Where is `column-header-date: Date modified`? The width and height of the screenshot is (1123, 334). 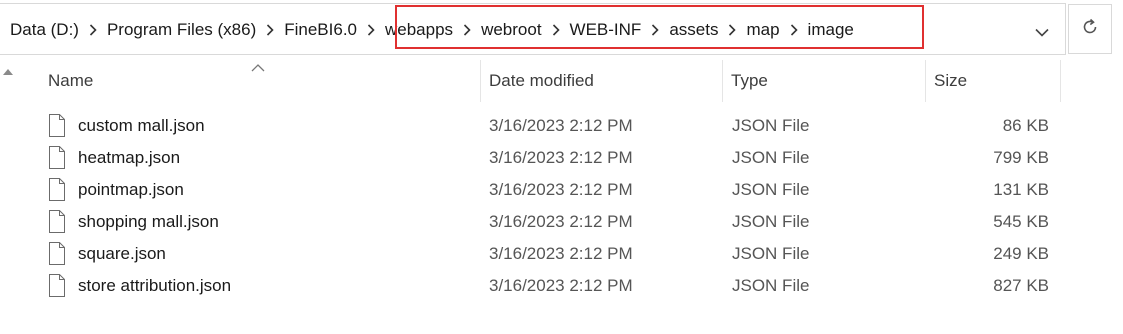 column-header-date: Date modified is located at coordinates (601, 81).